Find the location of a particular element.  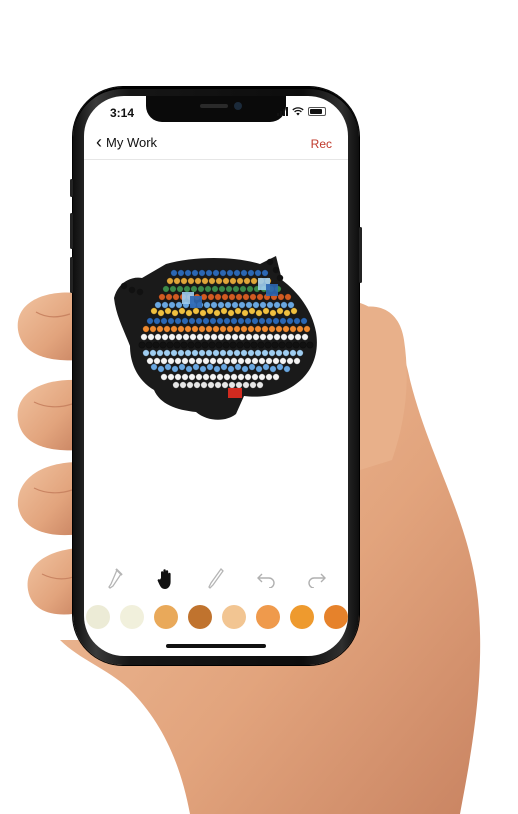

eyedropper-icon is located at coordinates (115, 578).